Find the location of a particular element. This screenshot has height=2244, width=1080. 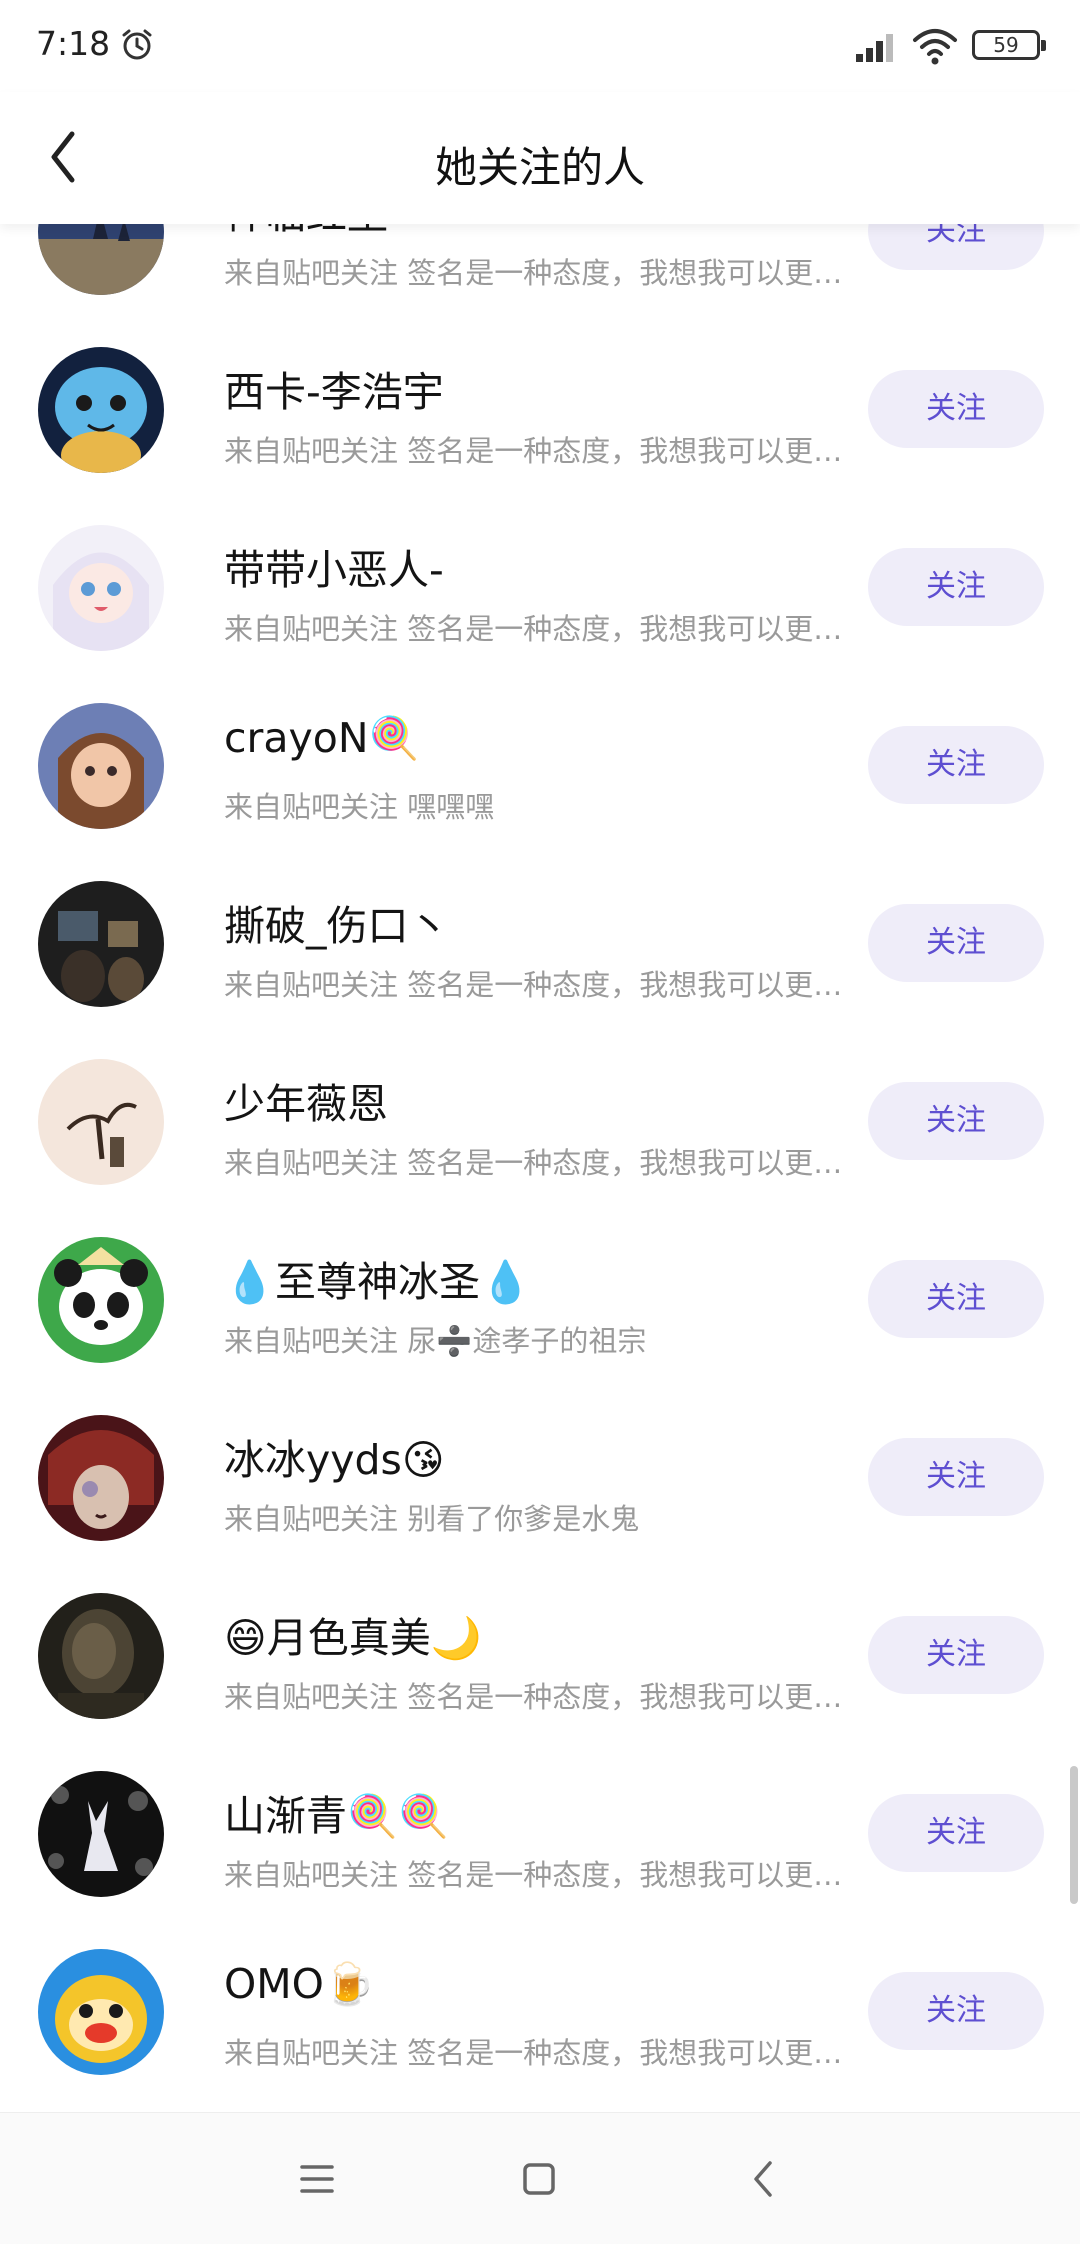

list-item: 带带小恶人- 来自贴吧关注 签名是一种态度，我想我可以更酷… 关注 is located at coordinates (540, 587).